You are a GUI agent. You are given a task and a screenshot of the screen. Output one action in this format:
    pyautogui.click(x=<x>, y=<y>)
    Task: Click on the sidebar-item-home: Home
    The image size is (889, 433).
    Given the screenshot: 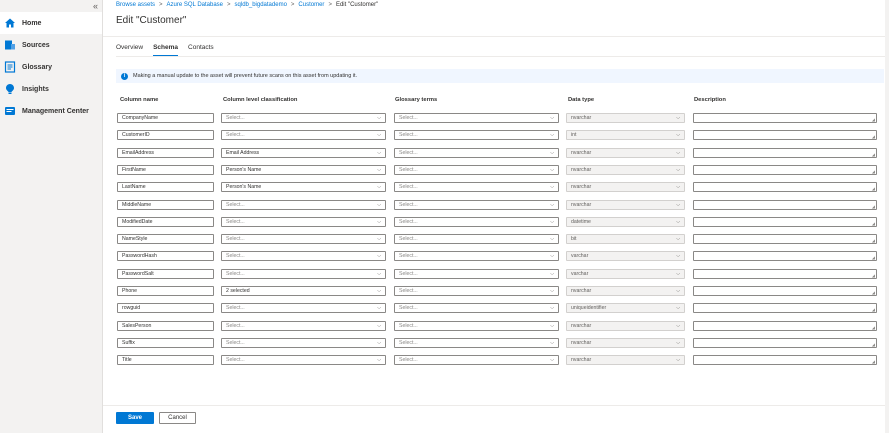 What is the action you would take?
    pyautogui.click(x=51, y=23)
    